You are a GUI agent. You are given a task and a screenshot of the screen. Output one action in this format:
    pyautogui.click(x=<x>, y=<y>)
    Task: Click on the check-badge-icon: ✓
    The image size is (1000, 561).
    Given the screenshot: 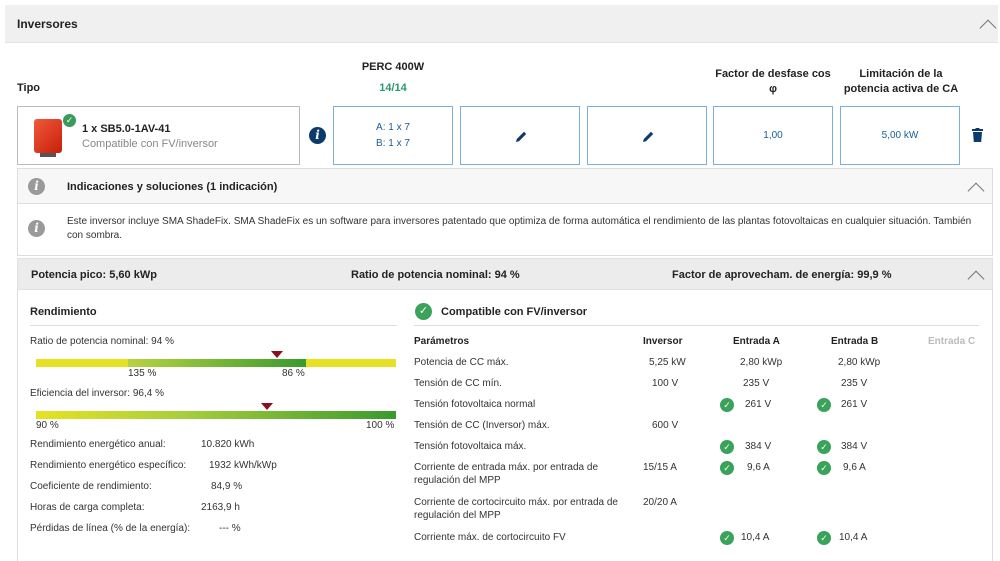 What is the action you would take?
    pyautogui.click(x=69, y=120)
    